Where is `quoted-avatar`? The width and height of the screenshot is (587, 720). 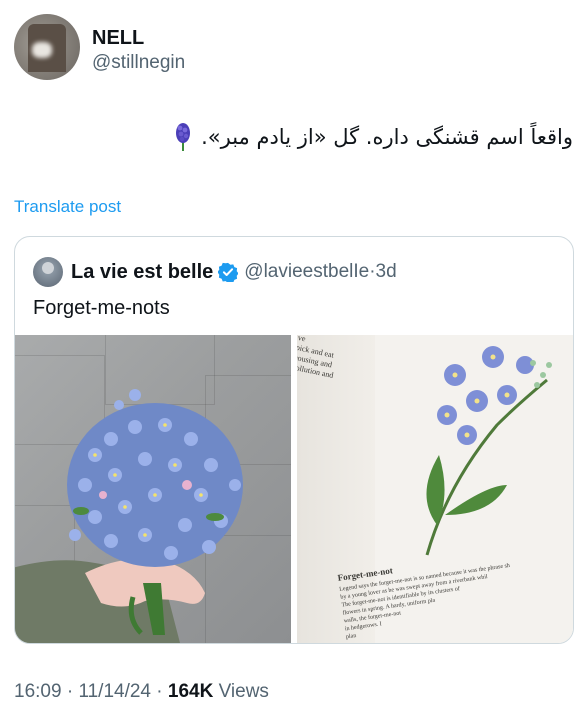
quoted-avatar is located at coordinates (48, 272).